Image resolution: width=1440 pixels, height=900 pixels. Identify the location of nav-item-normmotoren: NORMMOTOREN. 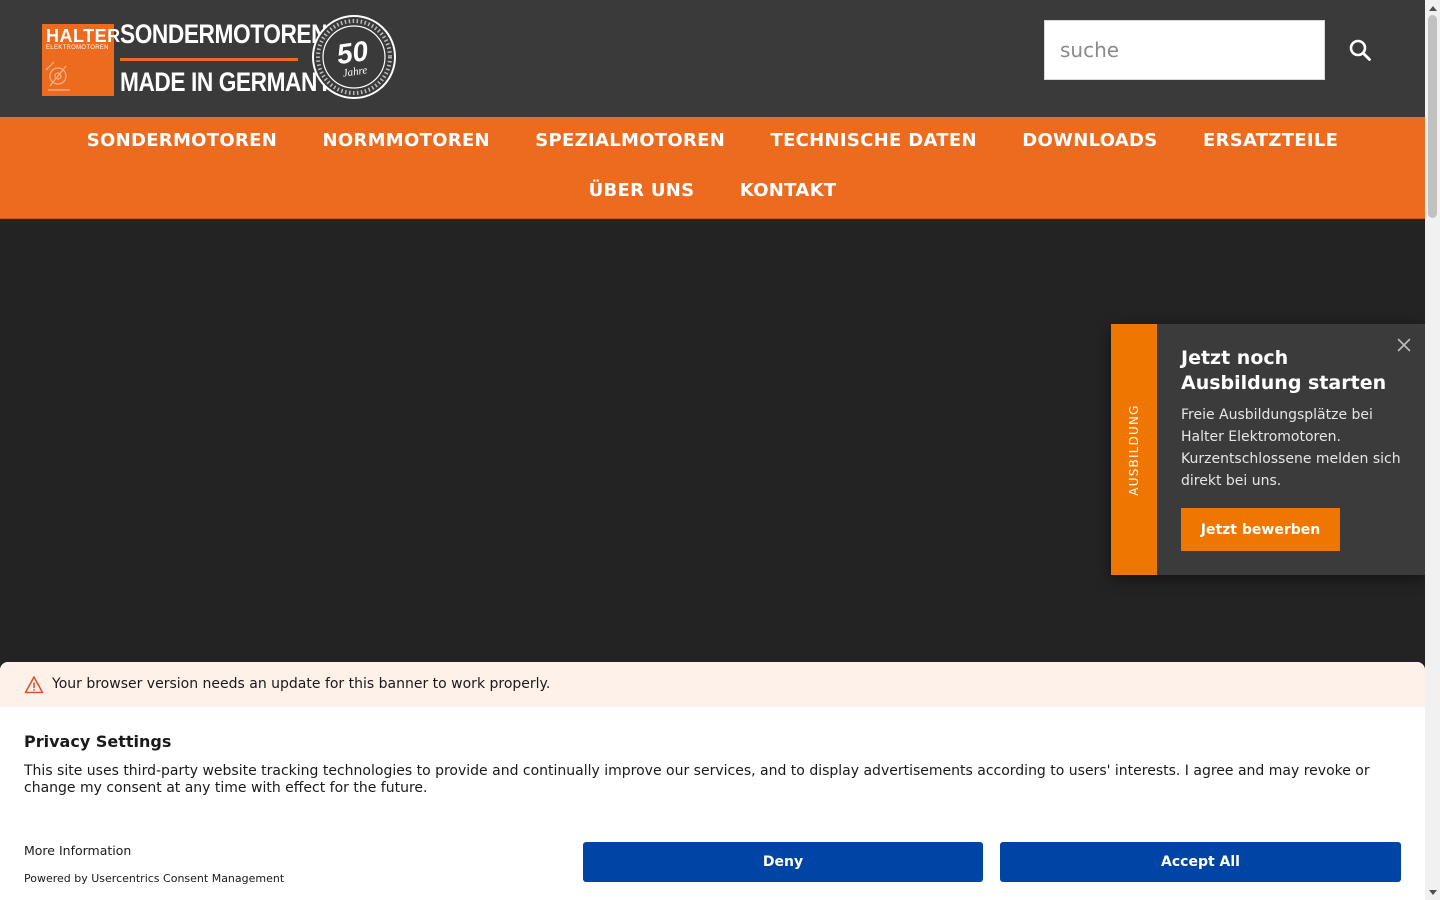
(406, 141).